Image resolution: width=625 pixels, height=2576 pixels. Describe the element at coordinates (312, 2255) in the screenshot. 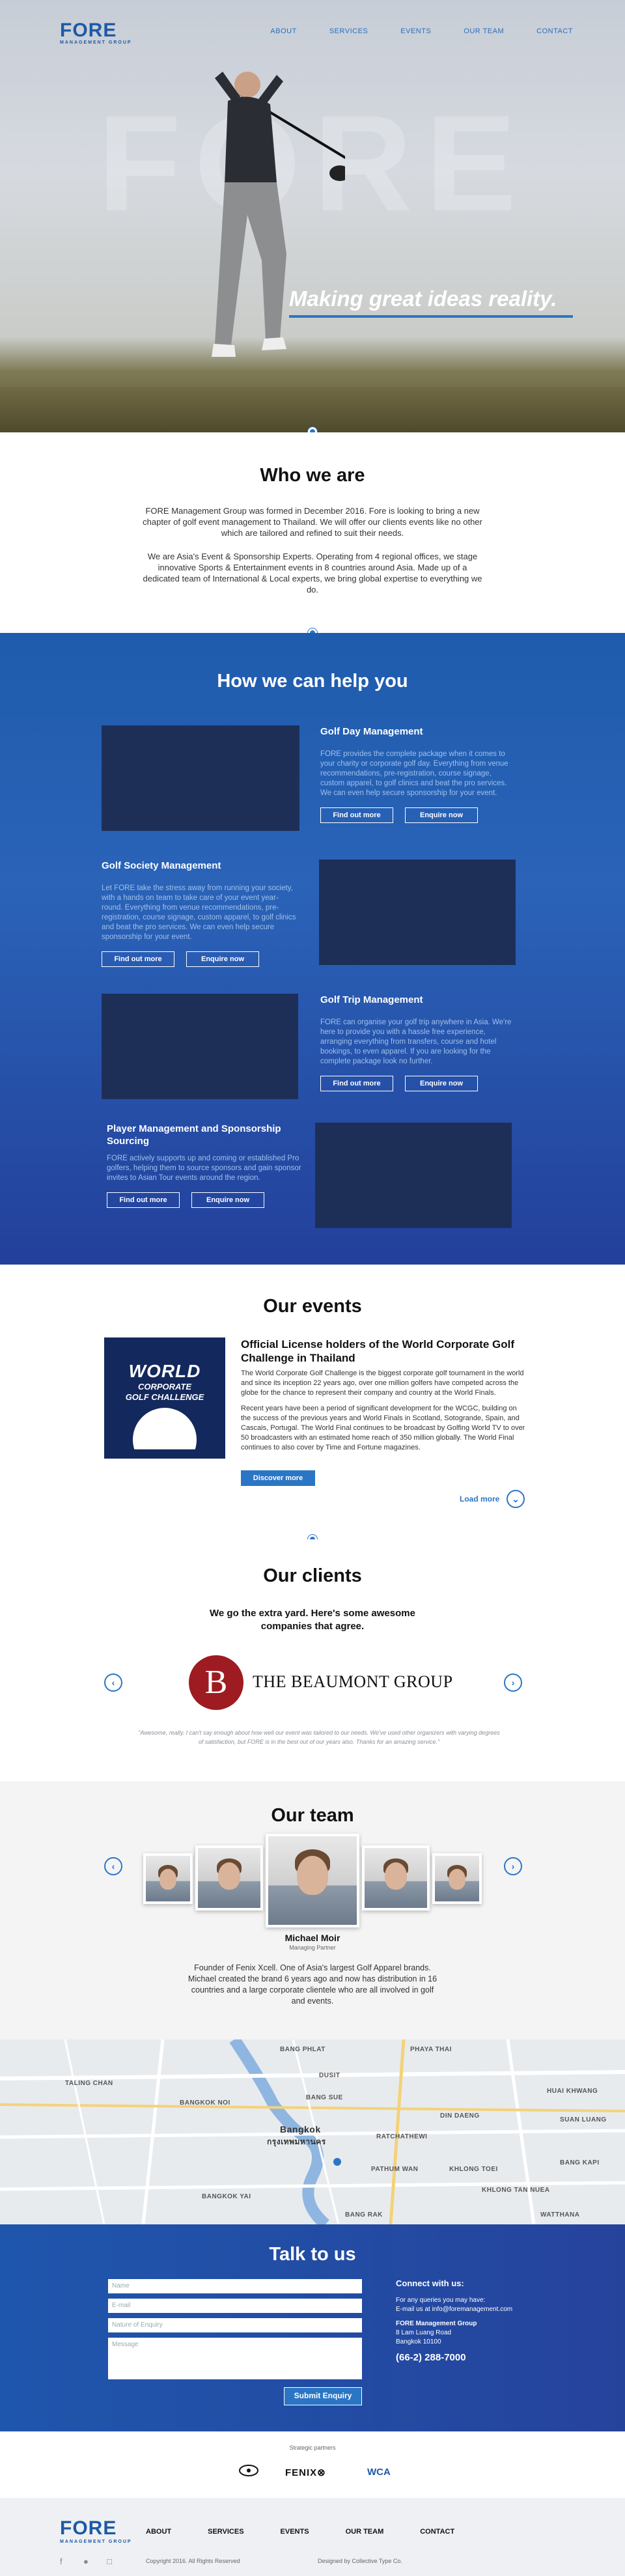

I see `contact-title: Talk to us` at that location.